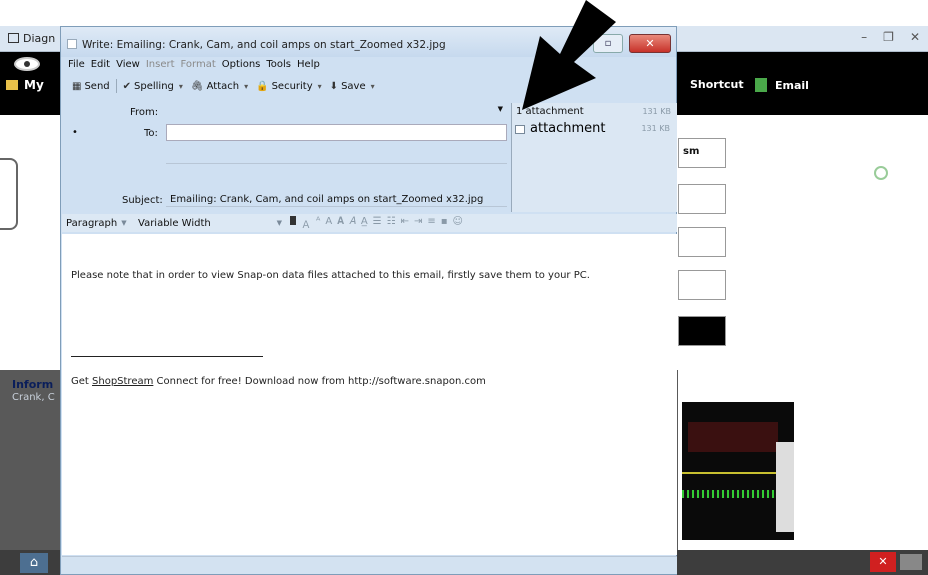 Image resolution: width=928 pixels, height=575 pixels. Describe the element at coordinates (717, 84) in the screenshot. I see `background-shortcut-button: Shortcut` at that location.